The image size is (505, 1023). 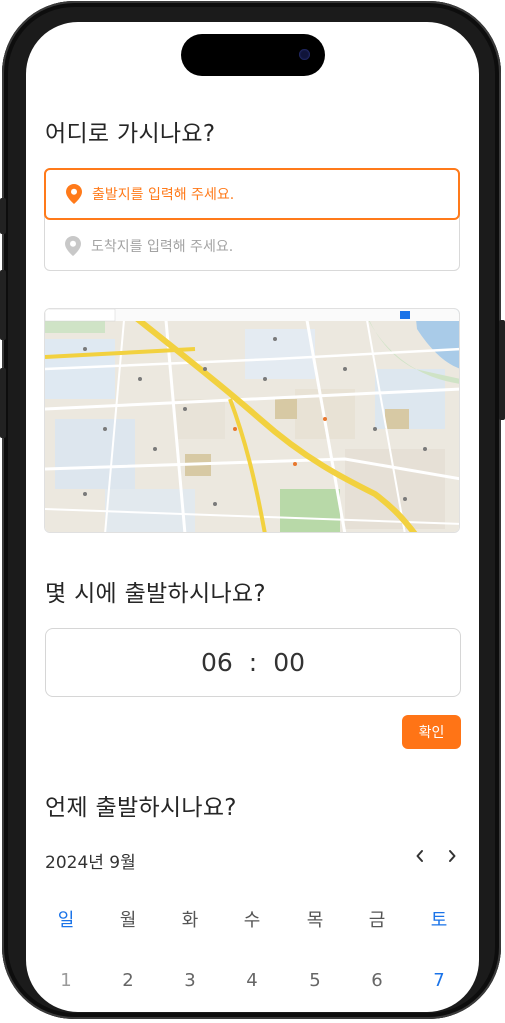 I want to click on end-location-placeholder: 도착지를 입력해 주세요., so click(x=162, y=246).